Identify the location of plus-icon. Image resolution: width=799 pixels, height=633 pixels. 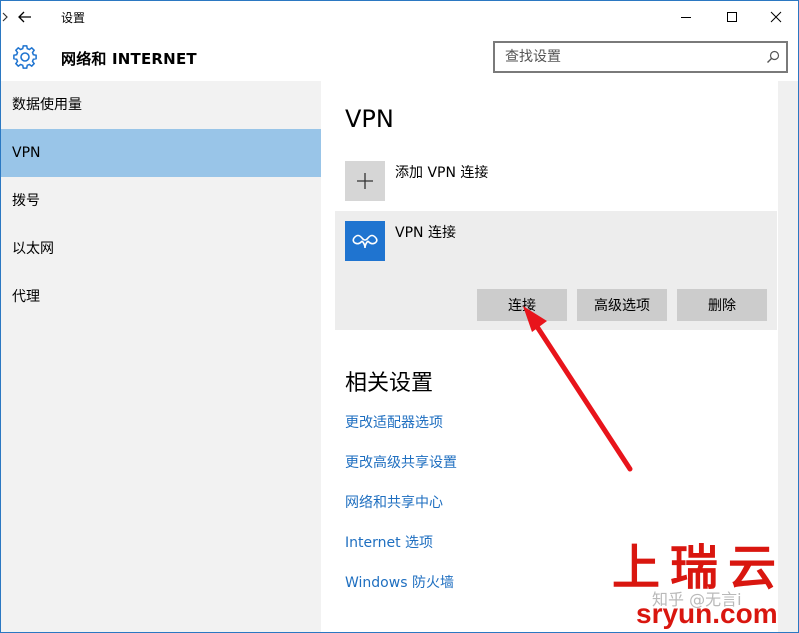
(365, 181).